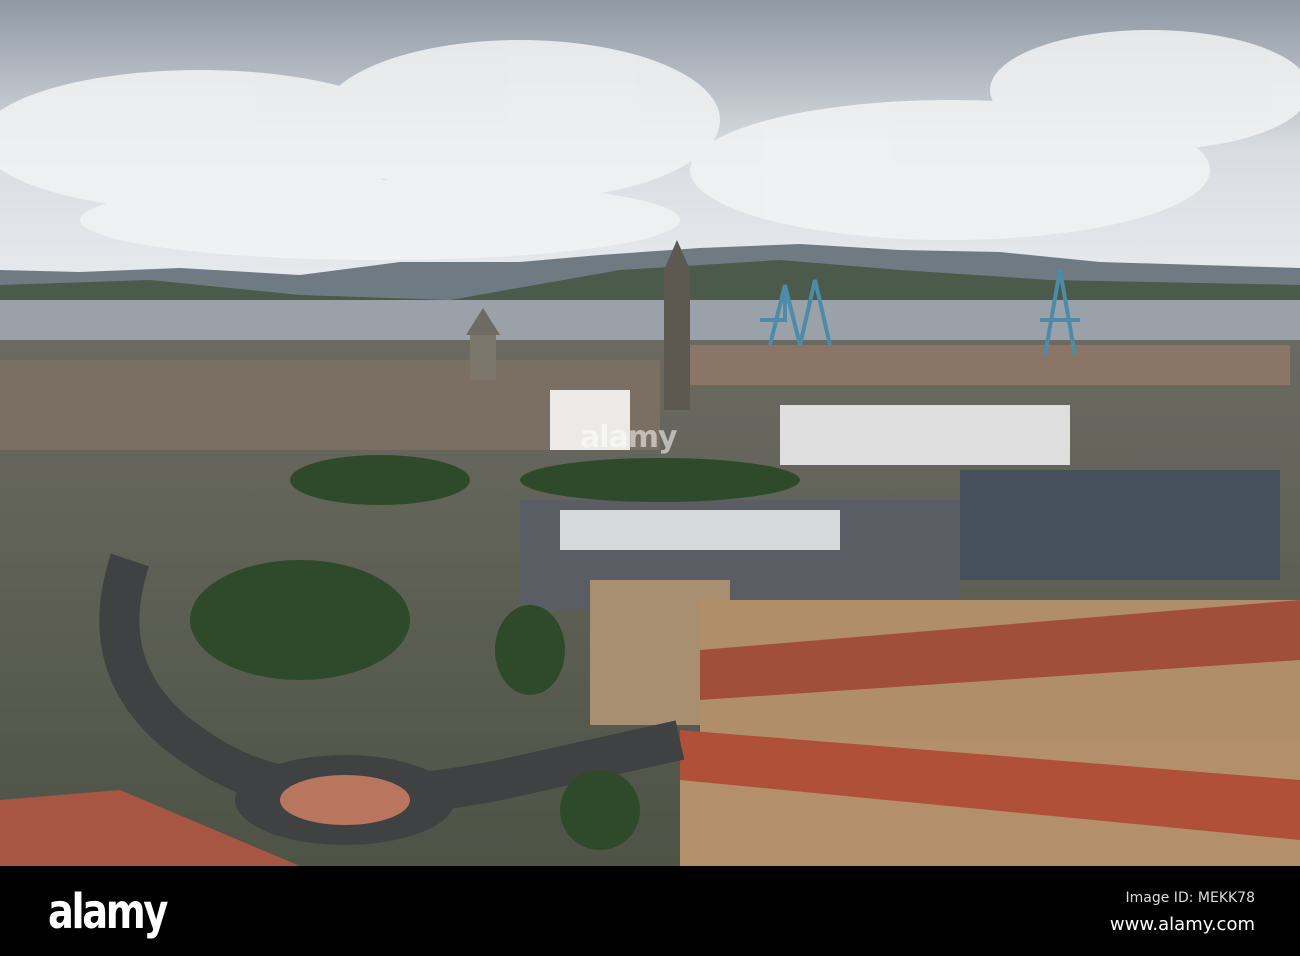 This screenshot has width=1300, height=956. I want to click on watermark-text: alamy, so click(629, 437).